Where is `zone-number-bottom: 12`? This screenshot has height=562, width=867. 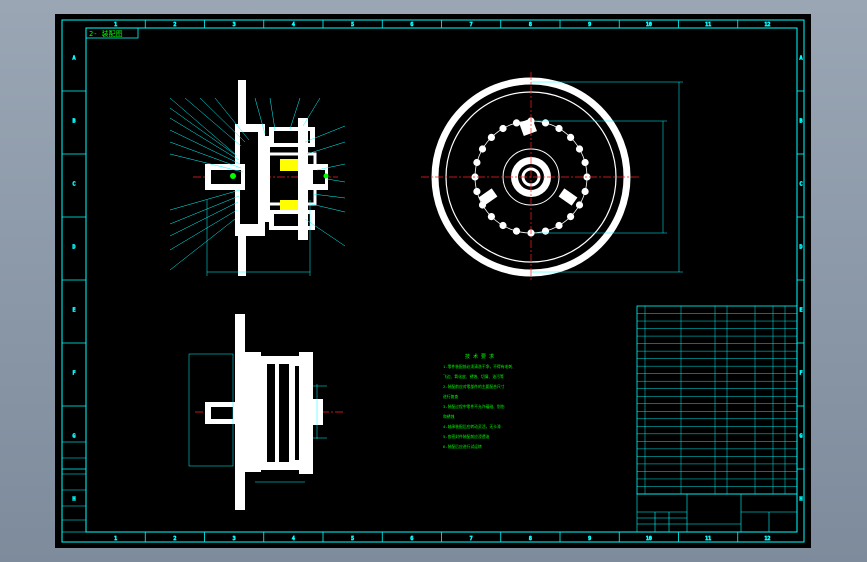 zone-number-bottom: 12 is located at coordinates (767, 539).